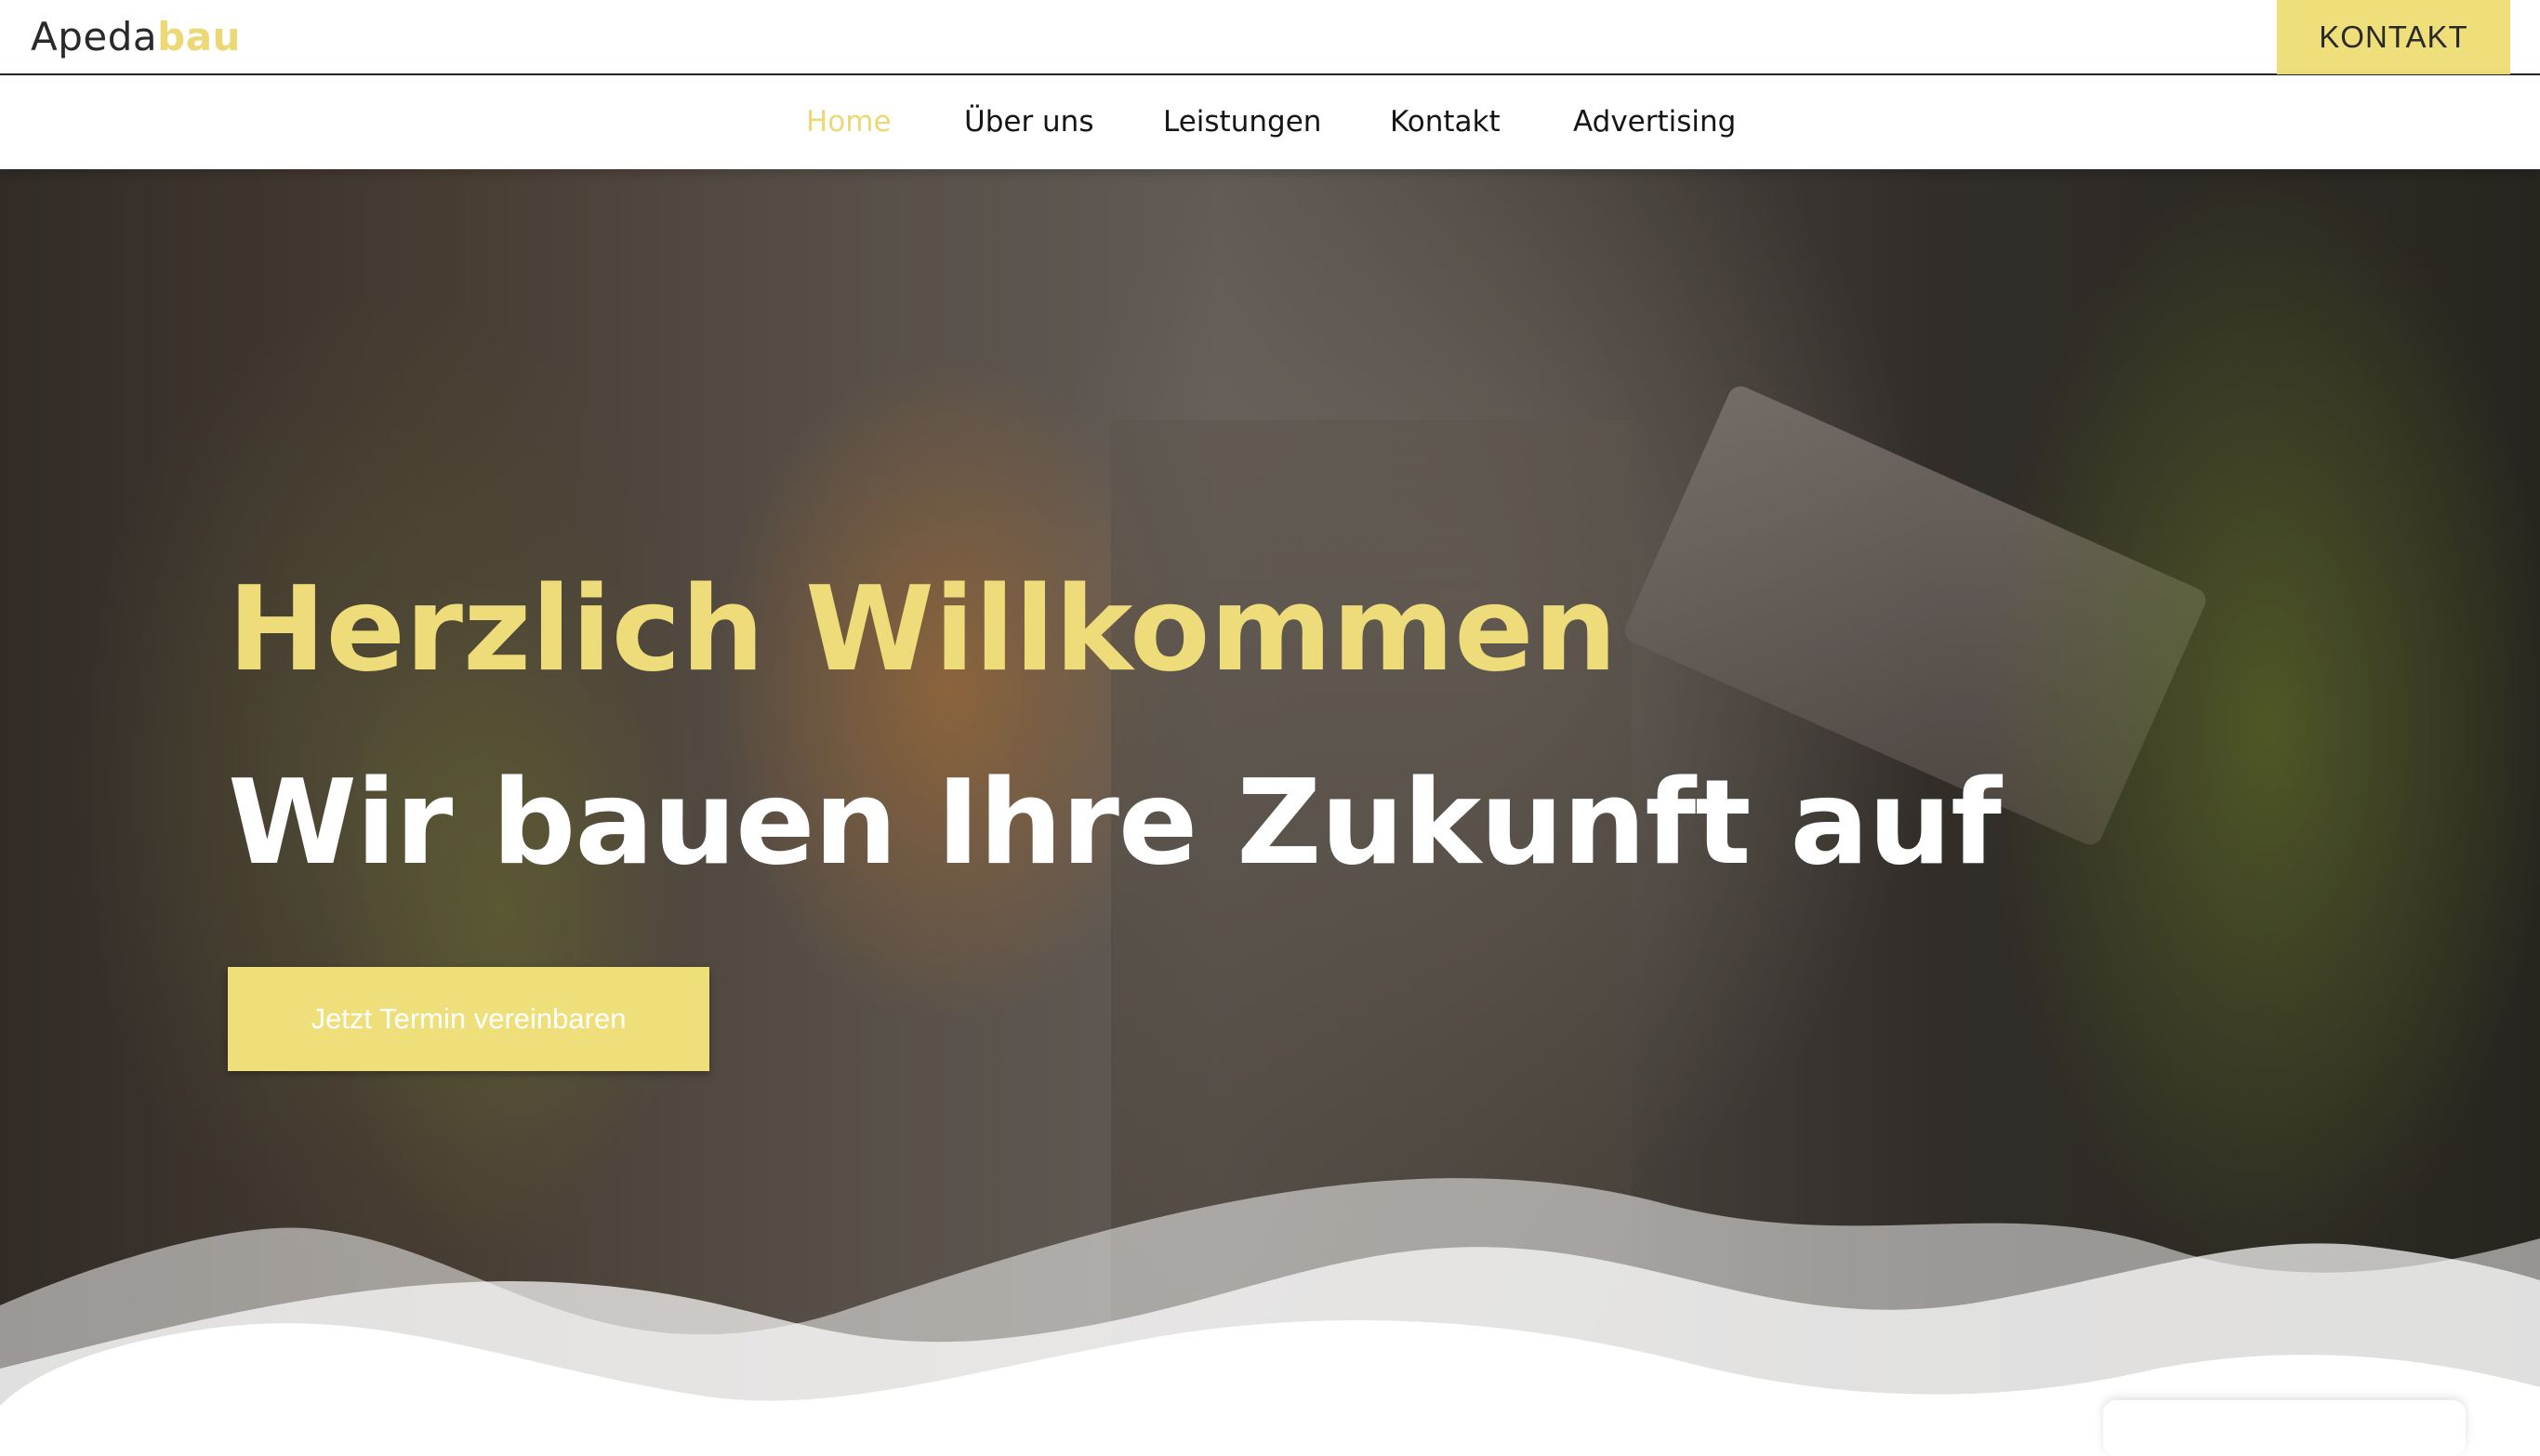  Describe the element at coordinates (1270, 37) in the screenshot. I see `top-header: Apedabau KONTAKT` at that location.